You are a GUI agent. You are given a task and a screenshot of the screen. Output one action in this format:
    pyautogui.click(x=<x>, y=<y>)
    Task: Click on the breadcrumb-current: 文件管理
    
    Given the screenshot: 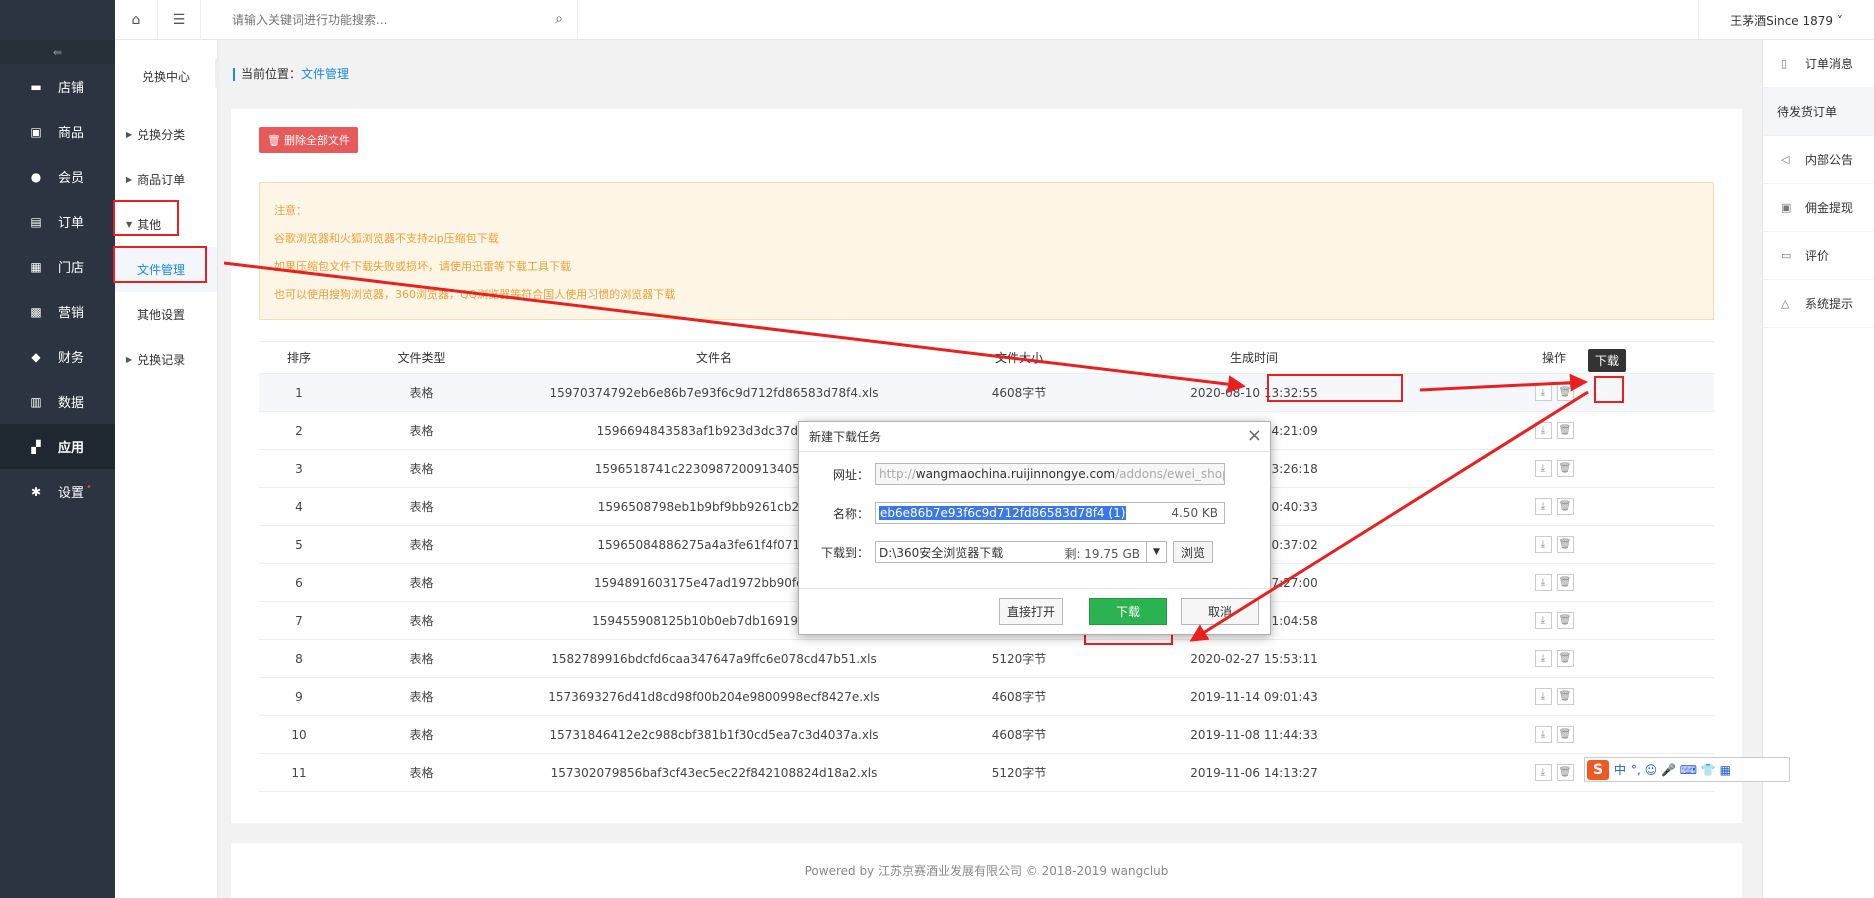 What is the action you would take?
    pyautogui.click(x=325, y=74)
    